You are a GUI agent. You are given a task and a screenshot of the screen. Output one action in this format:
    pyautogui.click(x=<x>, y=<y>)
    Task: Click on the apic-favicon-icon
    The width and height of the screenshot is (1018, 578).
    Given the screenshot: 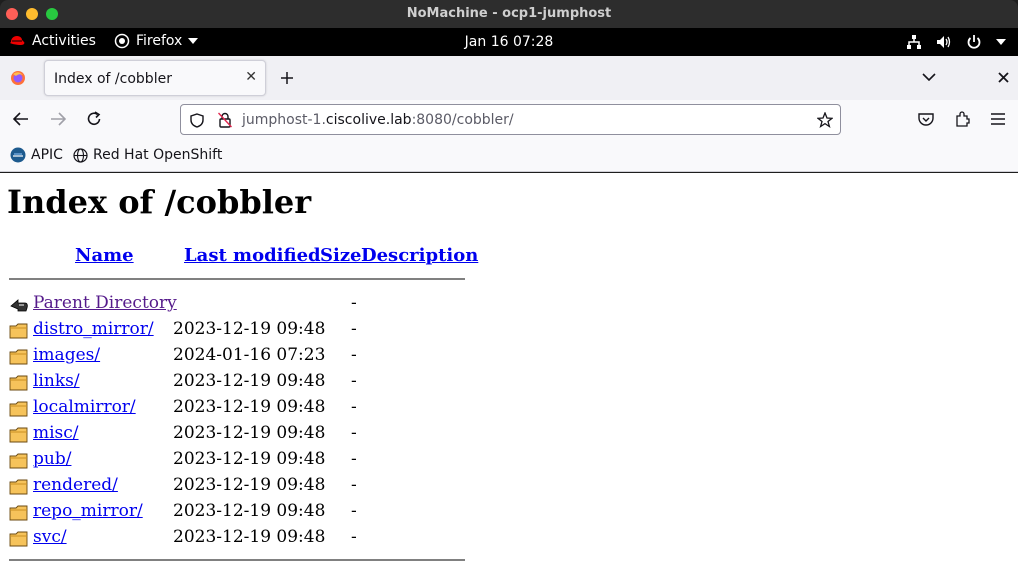 What is the action you would take?
    pyautogui.click(x=18, y=155)
    